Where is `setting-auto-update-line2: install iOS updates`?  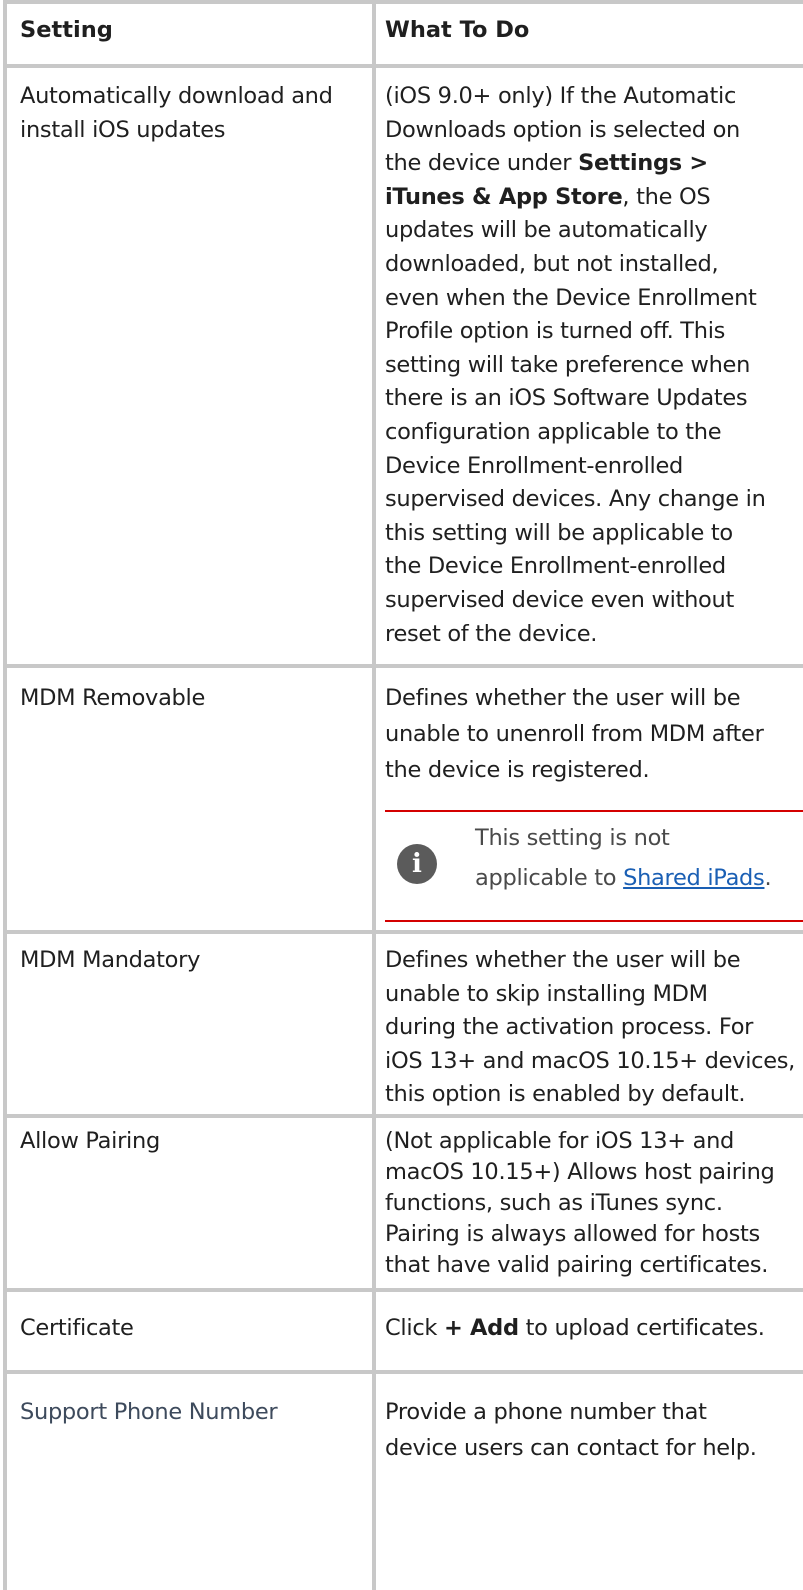
setting-auto-update-line2: install iOS updates is located at coordinates (123, 129).